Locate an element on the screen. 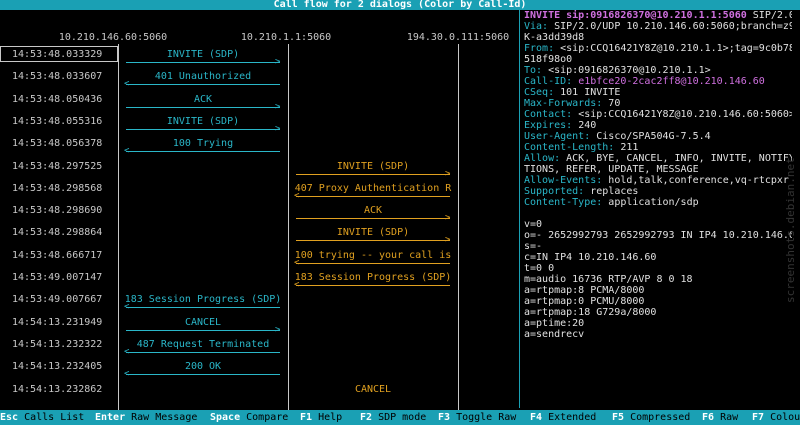  flow-row: 14:54:13.232322 487 Request Terminated < is located at coordinates (260, 350).